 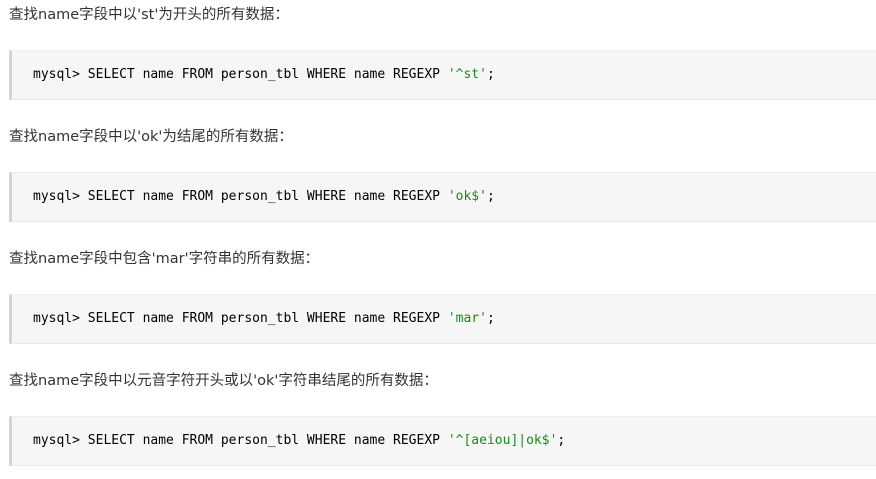 What do you see at coordinates (467, 318) in the screenshot?
I see `code-string-literal: 'mar'` at bounding box center [467, 318].